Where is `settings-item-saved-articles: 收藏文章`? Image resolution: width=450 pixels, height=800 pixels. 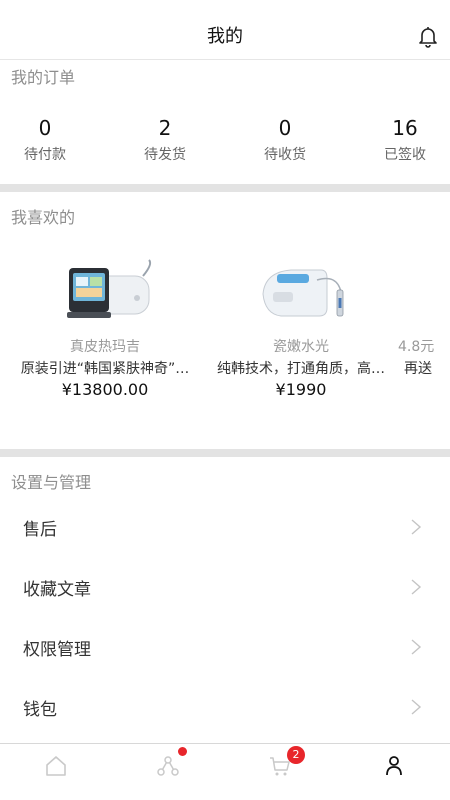
settings-item-saved-articles: 收藏文章 is located at coordinates (225, 587).